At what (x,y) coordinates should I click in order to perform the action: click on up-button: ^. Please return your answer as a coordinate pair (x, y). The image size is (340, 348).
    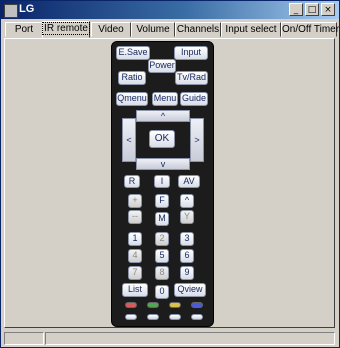
    Looking at the image, I should click on (163, 116).